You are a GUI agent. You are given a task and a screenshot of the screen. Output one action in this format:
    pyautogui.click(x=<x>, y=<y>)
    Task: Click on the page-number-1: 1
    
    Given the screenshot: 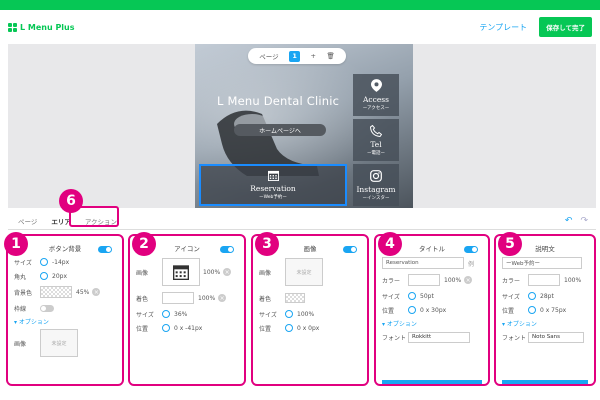 What is the action you would take?
    pyautogui.click(x=295, y=56)
    